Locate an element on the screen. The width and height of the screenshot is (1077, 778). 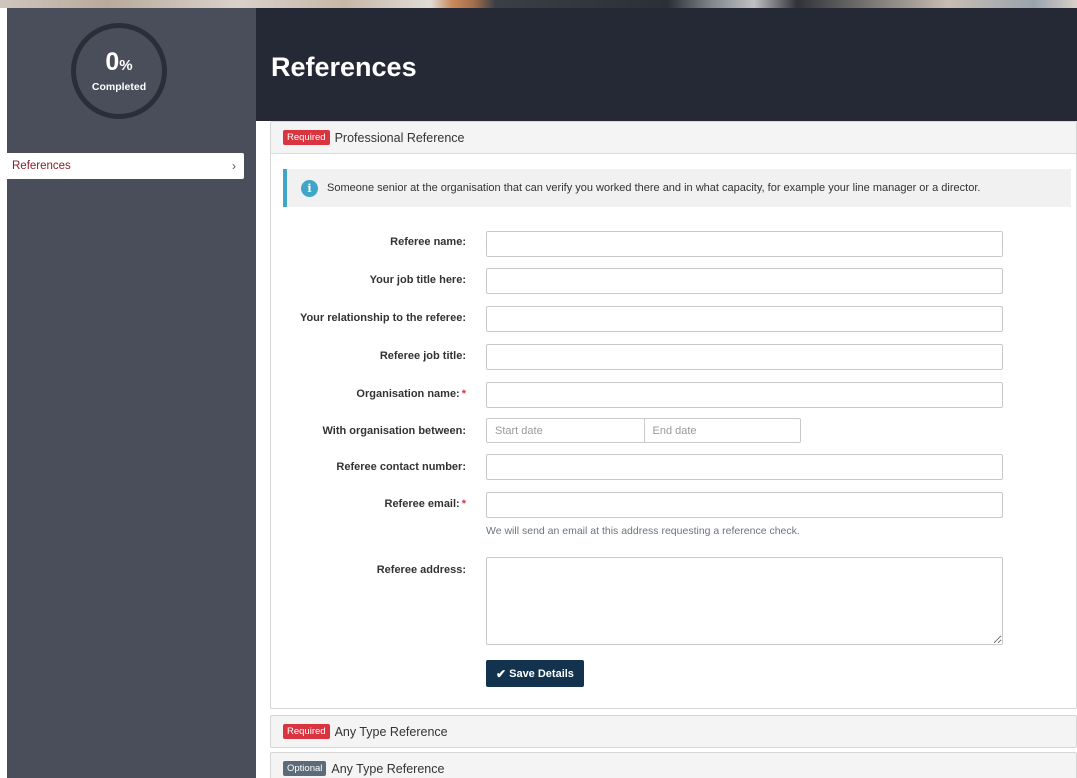
start-date-input is located at coordinates (565, 430).